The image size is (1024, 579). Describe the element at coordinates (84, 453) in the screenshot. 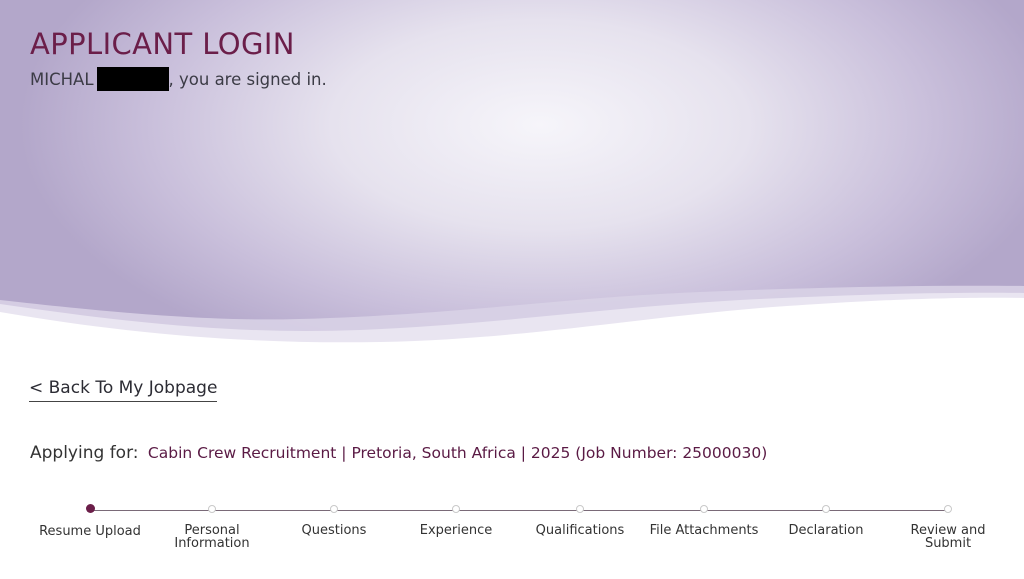

I see `applying-for-label: Applying for:` at that location.